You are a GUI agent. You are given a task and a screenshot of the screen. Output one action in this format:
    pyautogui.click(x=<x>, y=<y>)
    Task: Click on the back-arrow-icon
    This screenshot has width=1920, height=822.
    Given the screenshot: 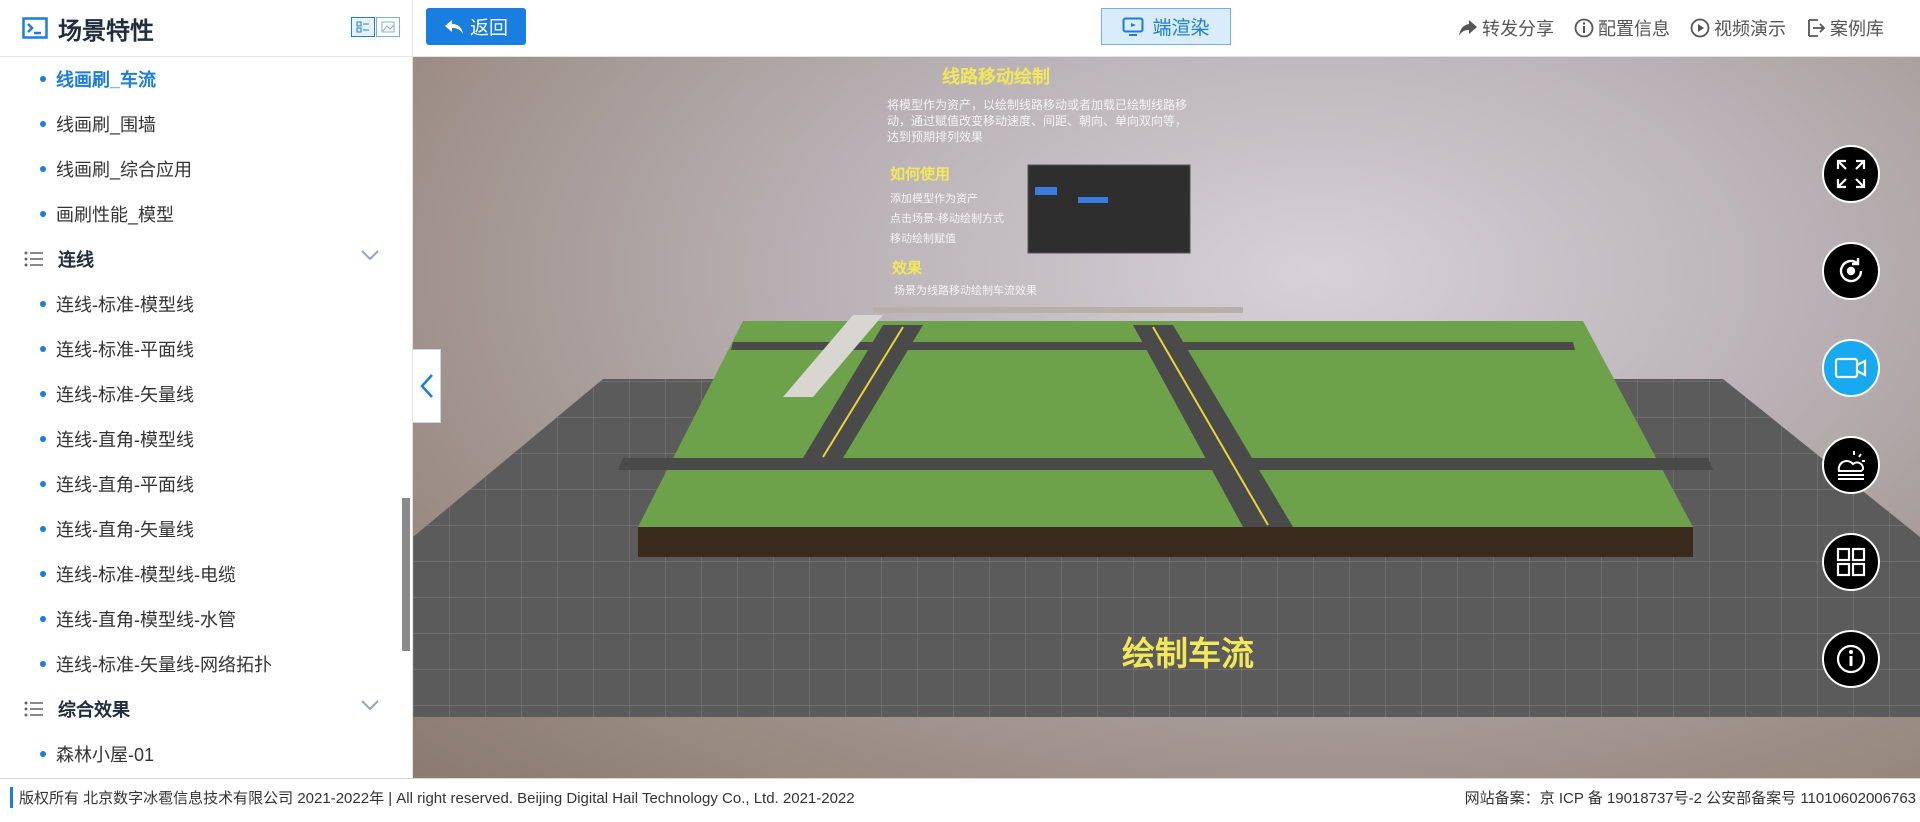 What is the action you would take?
    pyautogui.click(x=453, y=26)
    